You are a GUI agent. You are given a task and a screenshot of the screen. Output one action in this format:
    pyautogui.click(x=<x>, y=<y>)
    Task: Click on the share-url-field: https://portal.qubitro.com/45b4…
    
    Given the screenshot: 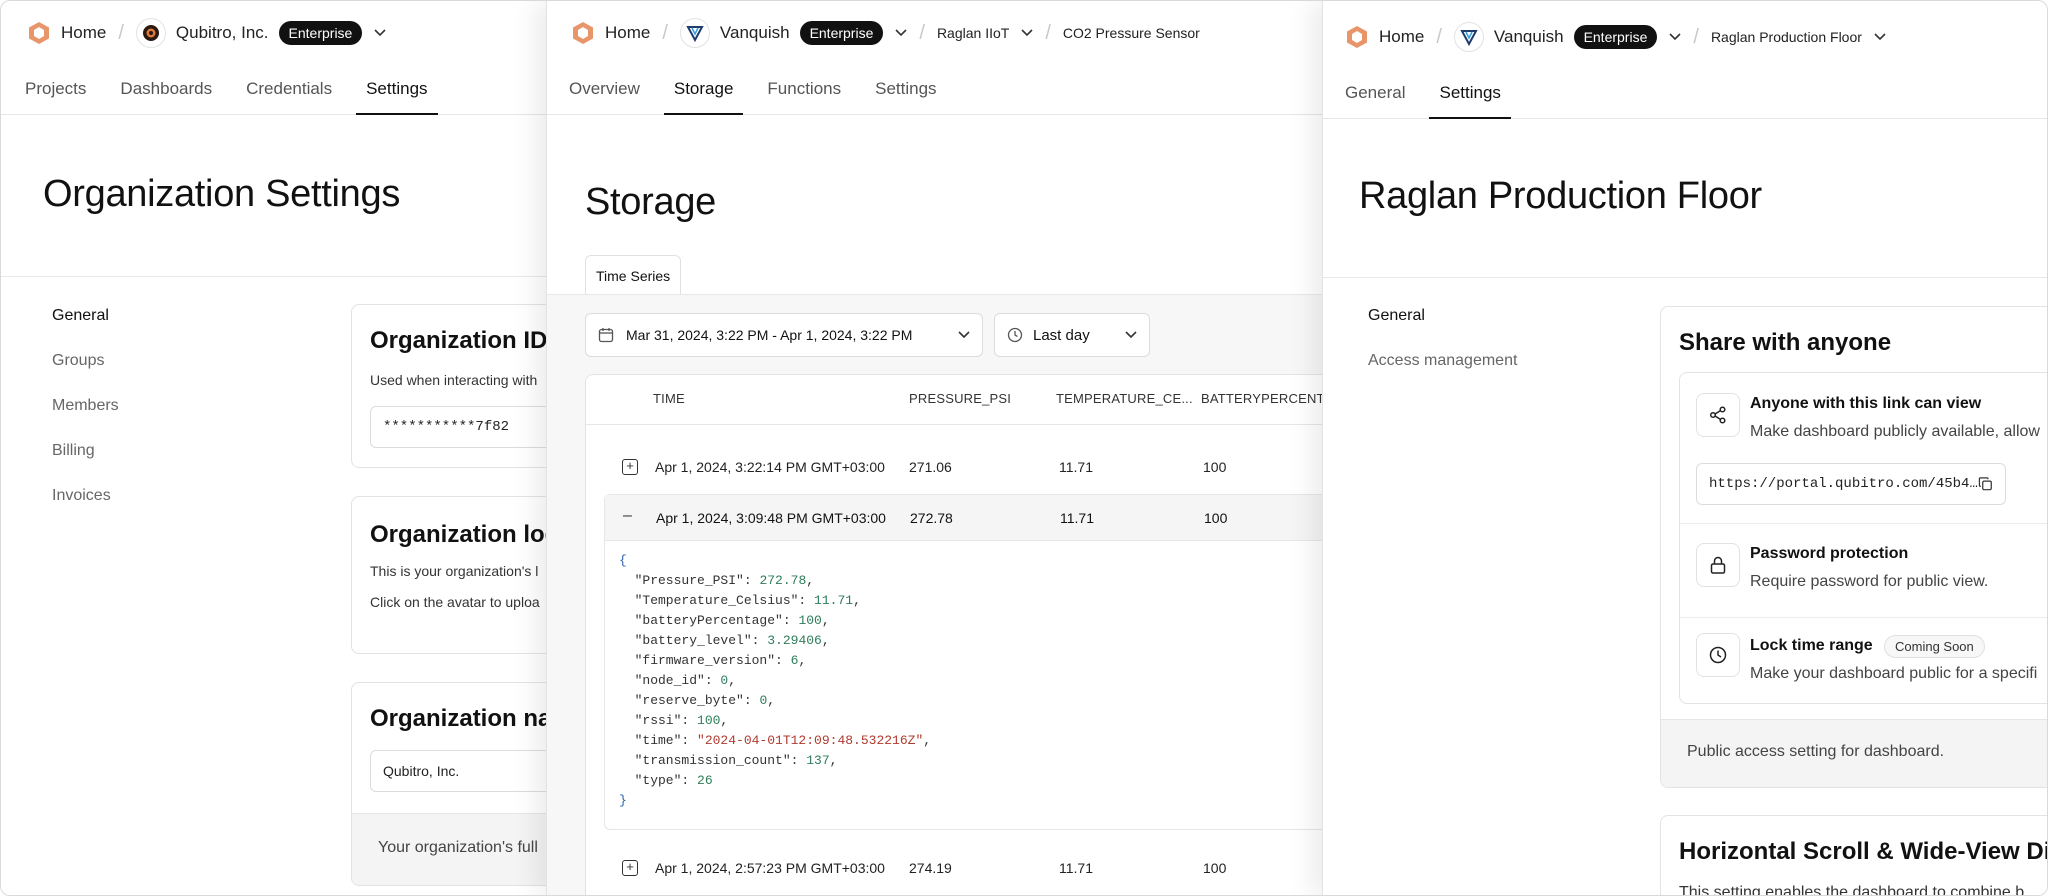 What is the action you would take?
    pyautogui.click(x=1851, y=484)
    